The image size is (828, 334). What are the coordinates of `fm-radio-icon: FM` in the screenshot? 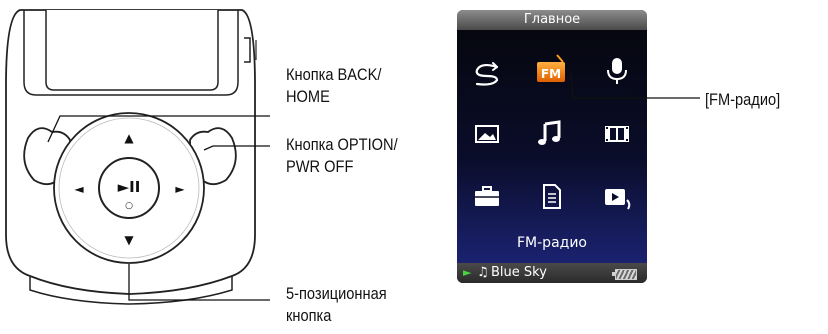 It's located at (551, 70).